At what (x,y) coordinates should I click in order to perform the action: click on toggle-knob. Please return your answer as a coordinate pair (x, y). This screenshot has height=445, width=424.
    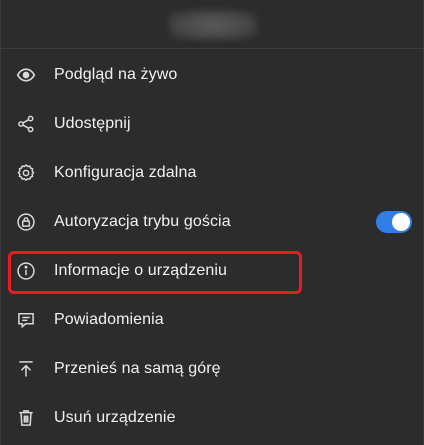
    Looking at the image, I should click on (401, 221).